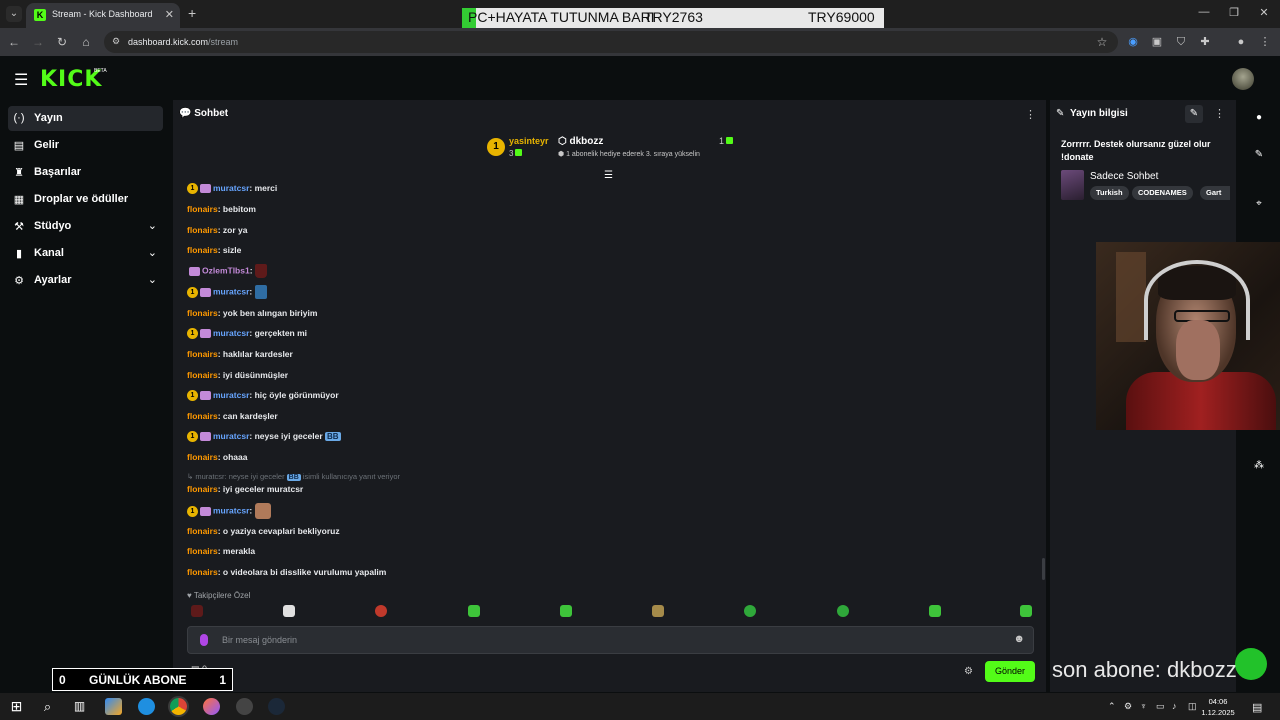 This screenshot has height=720, width=1280. What do you see at coordinates (1181, 42) in the screenshot?
I see `extension-shield-icon: ⛉` at bounding box center [1181, 42].